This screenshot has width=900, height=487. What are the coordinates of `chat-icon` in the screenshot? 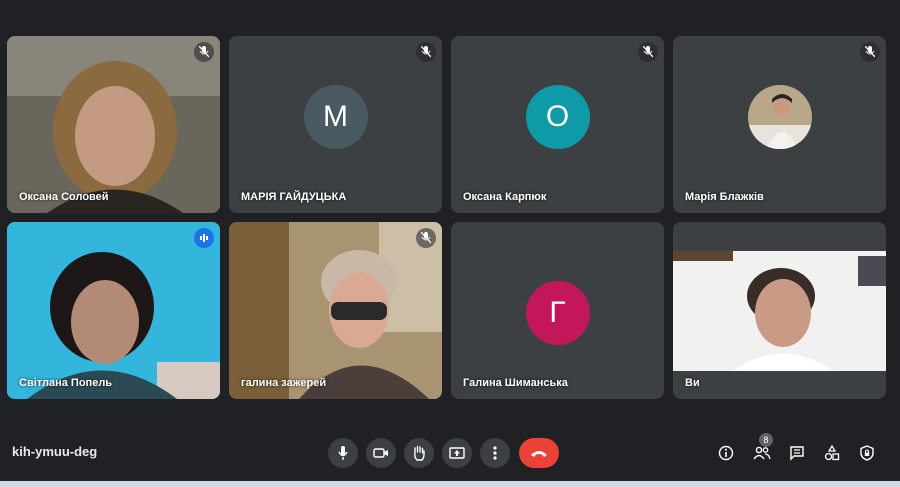 It's located at (797, 453).